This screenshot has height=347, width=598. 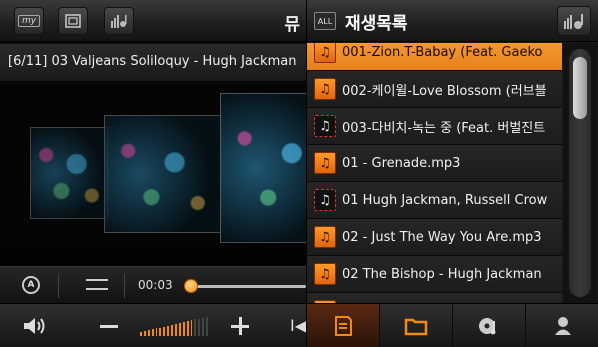 What do you see at coordinates (442, 274) in the screenshot?
I see `playlist-item-label: 02 The Bishop - Hugh Jackman` at bounding box center [442, 274].